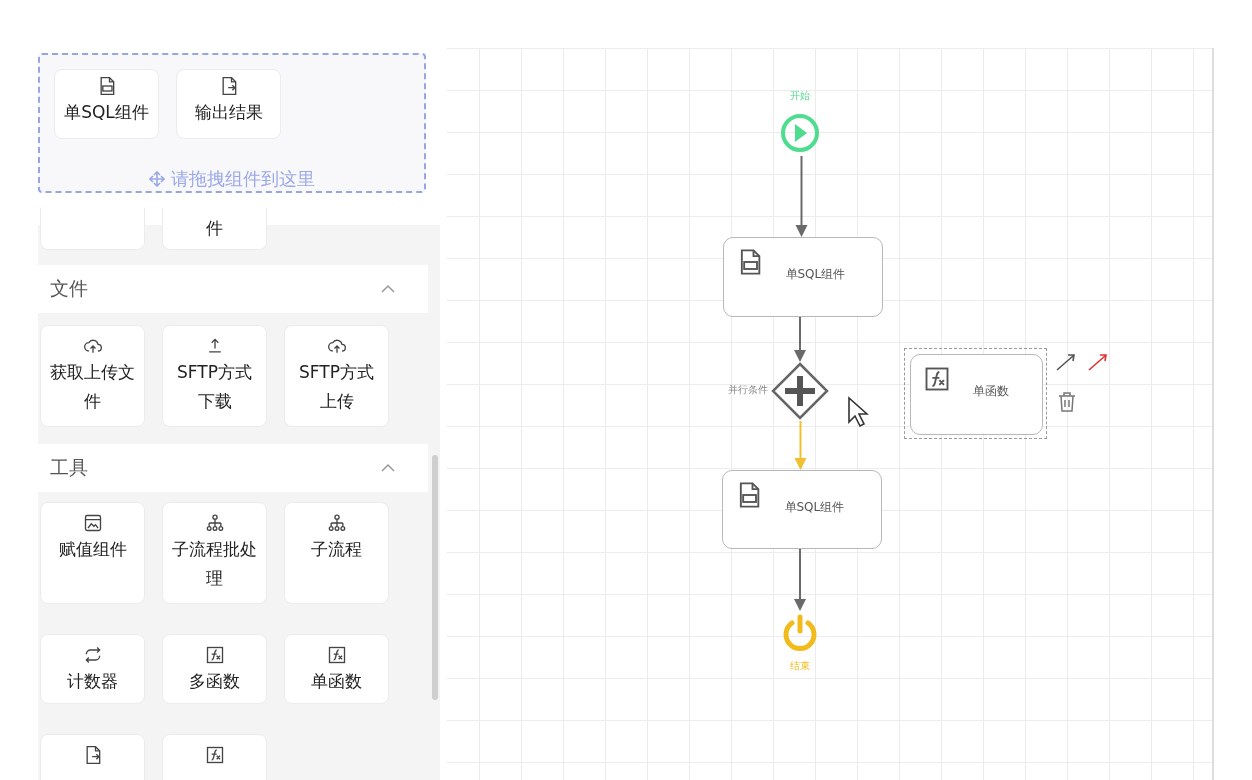  What do you see at coordinates (800, 96) in the screenshot?
I see `node-label: 开始` at bounding box center [800, 96].